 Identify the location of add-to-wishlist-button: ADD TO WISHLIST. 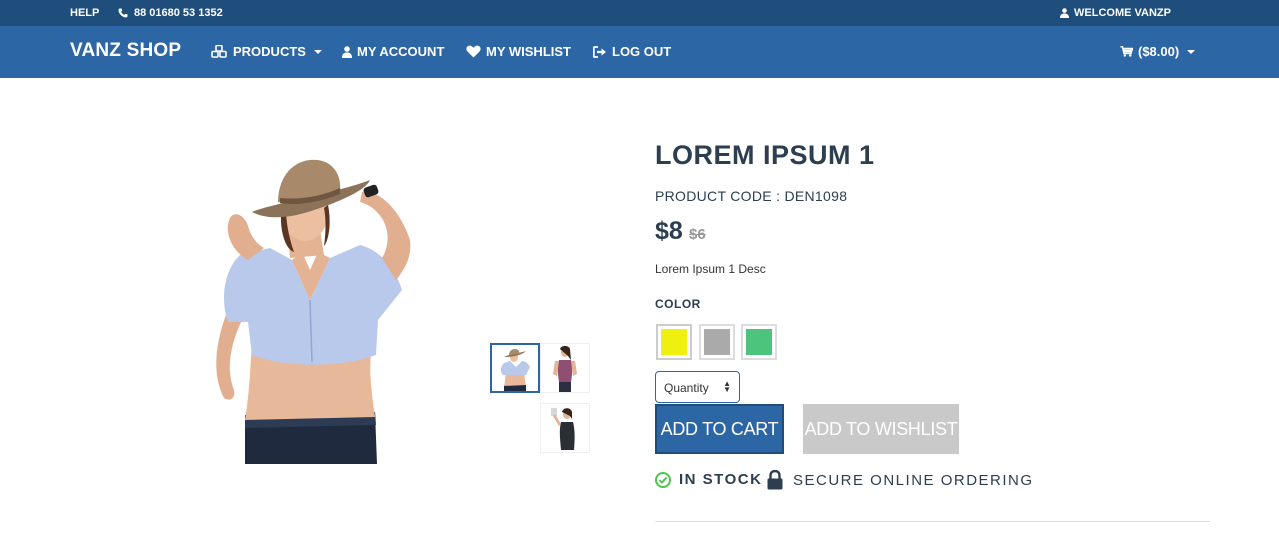
(881, 429).